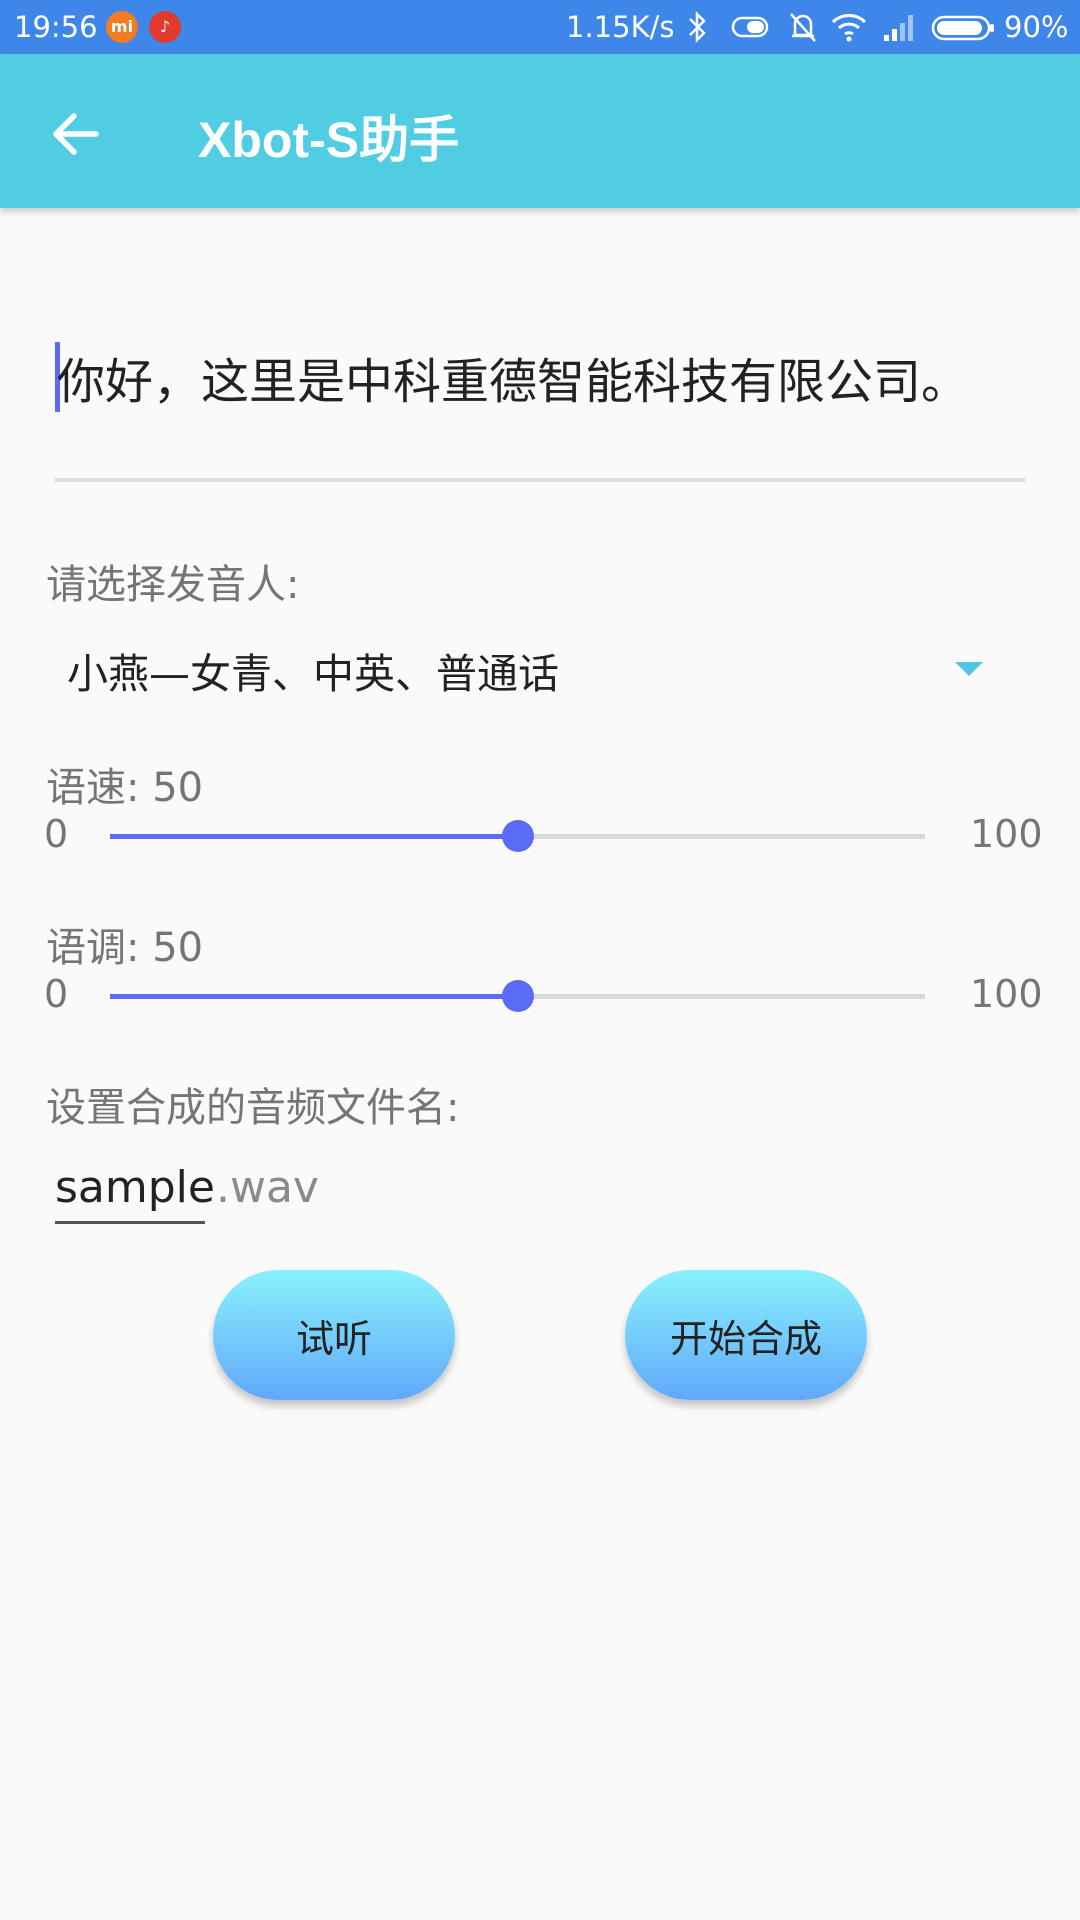 The height and width of the screenshot is (1920, 1080). Describe the element at coordinates (513, 382) in the screenshot. I see `synthesis-text-value: 你好，这里是中科重德智能科技有限公司。` at that location.